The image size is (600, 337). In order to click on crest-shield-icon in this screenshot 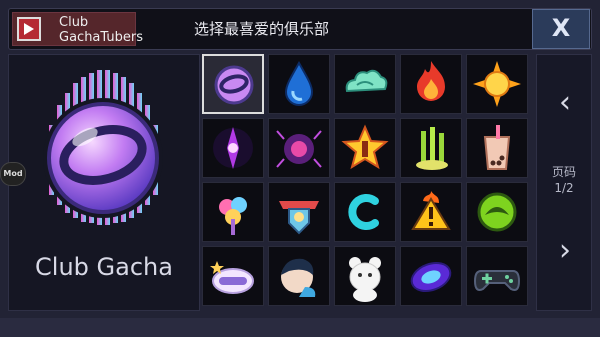, I will do `click(299, 218)`.